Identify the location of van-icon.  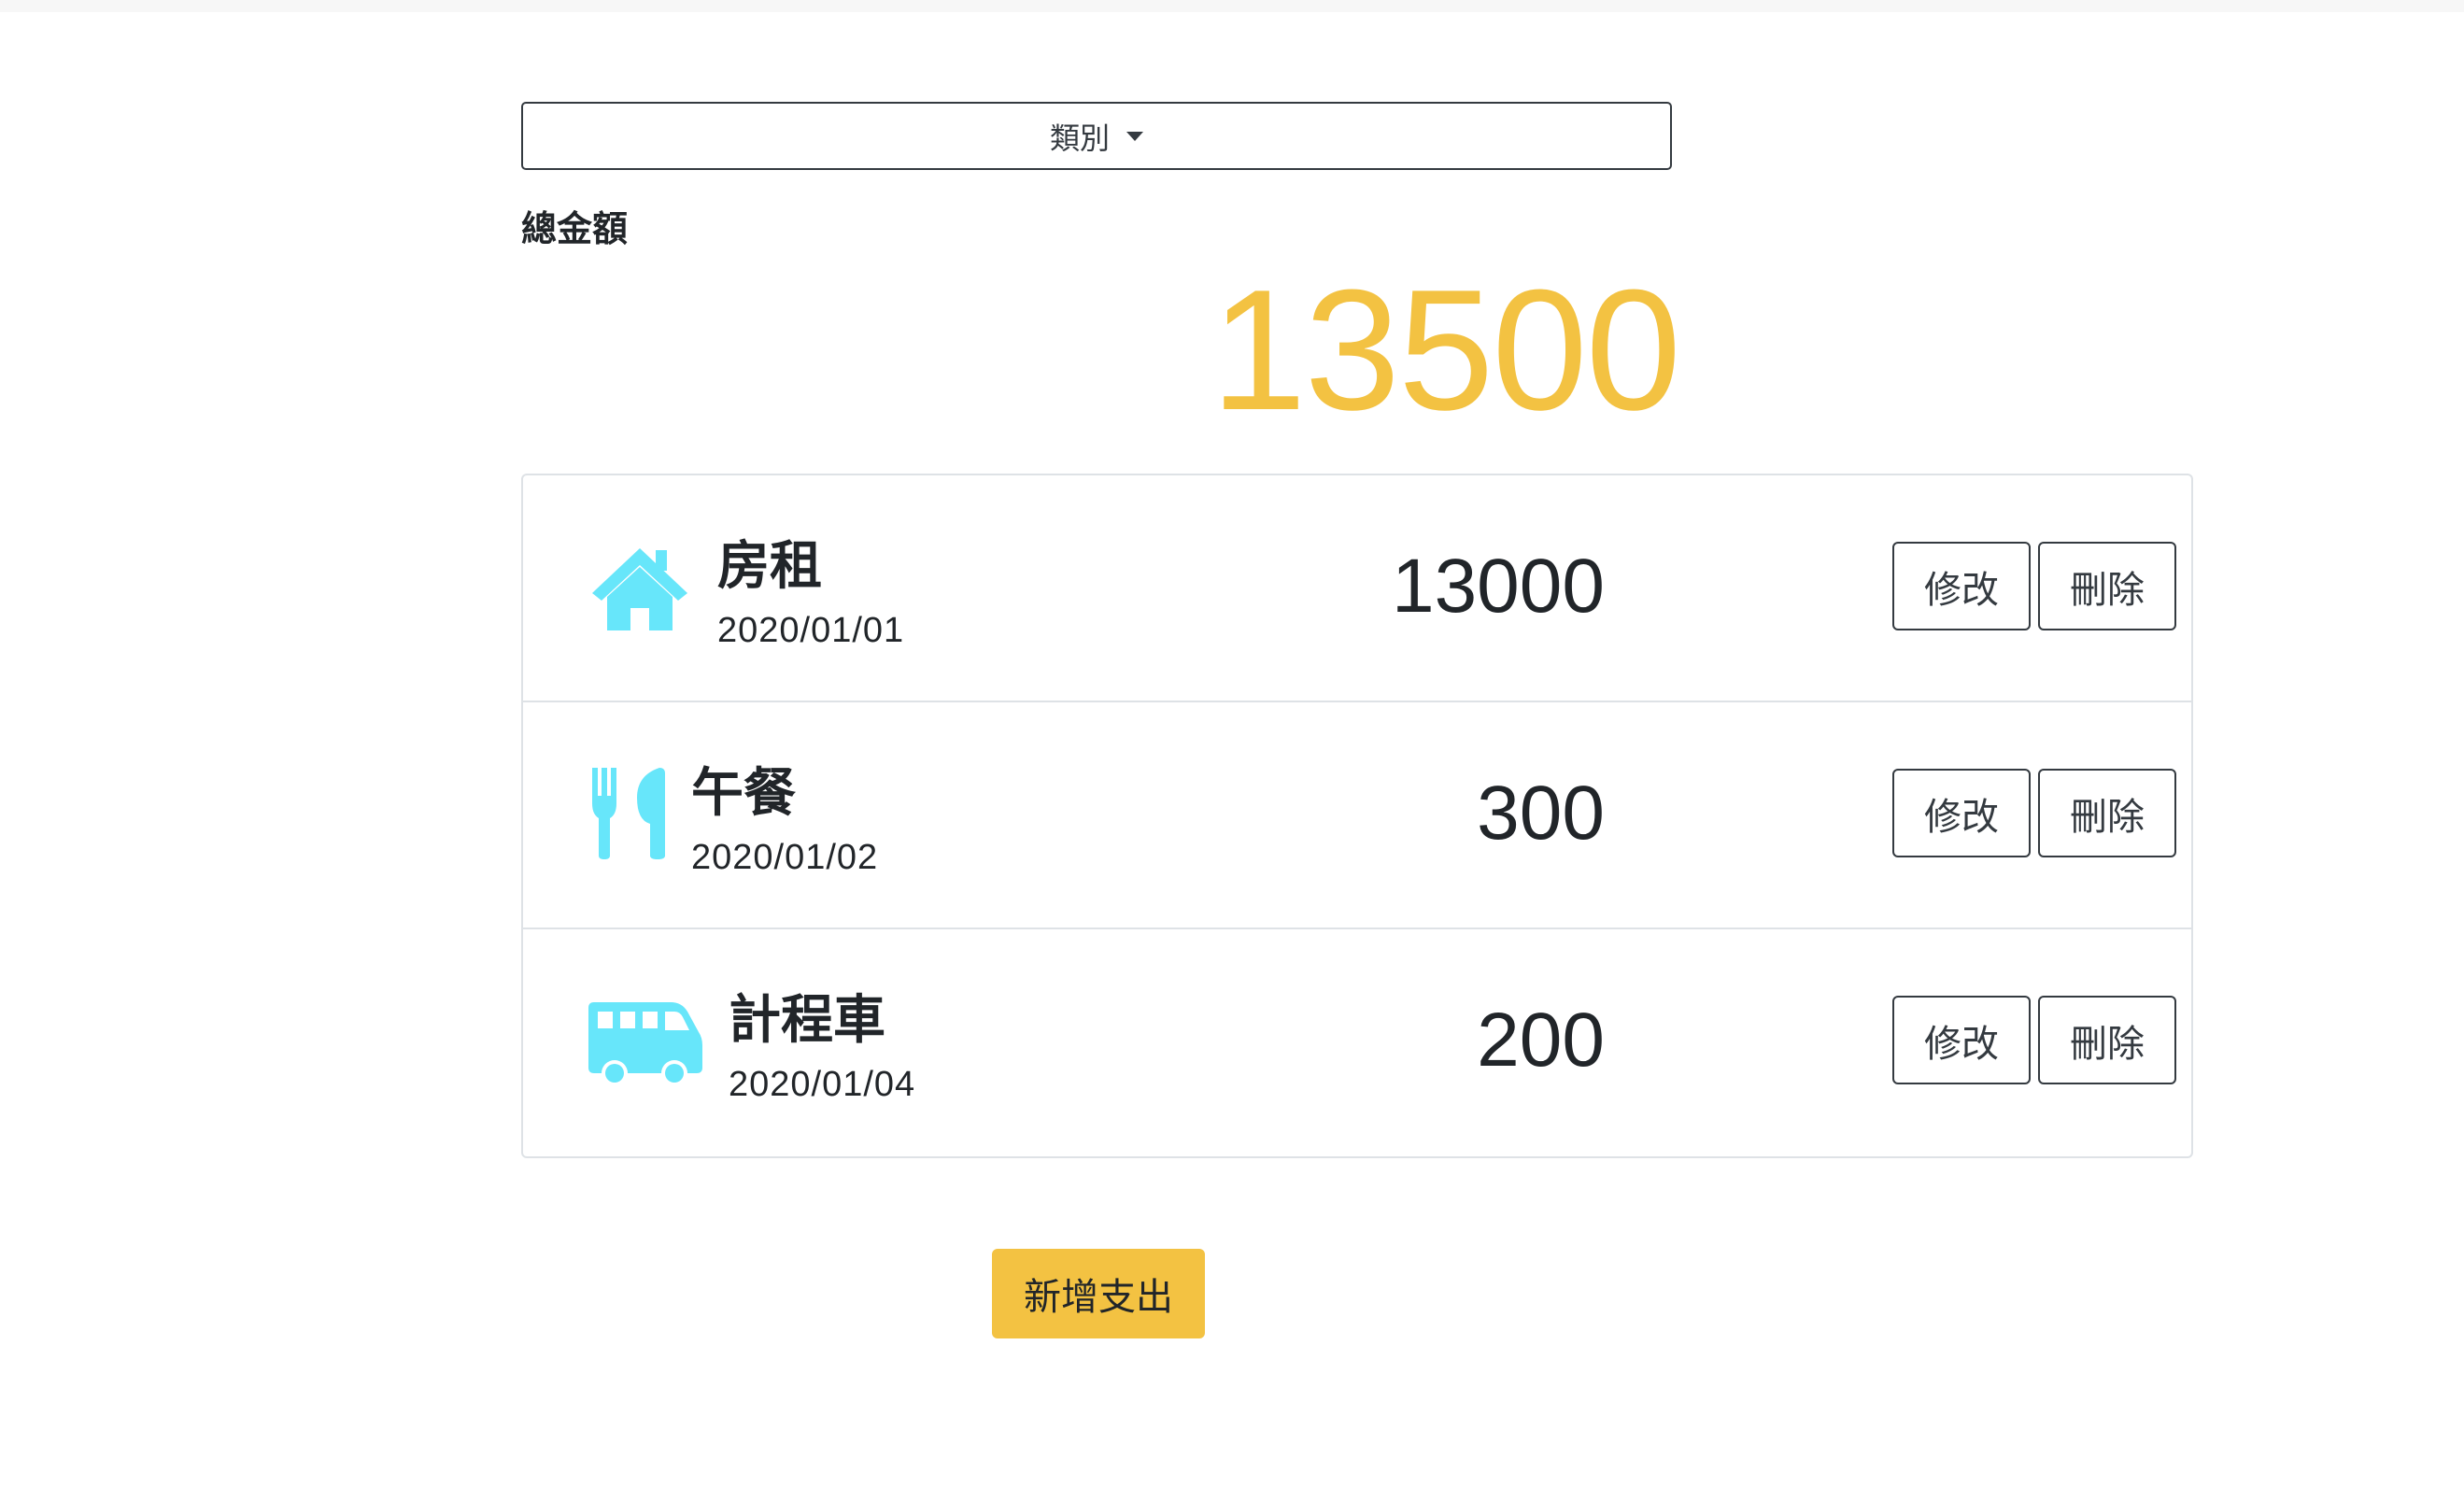
(645, 1044).